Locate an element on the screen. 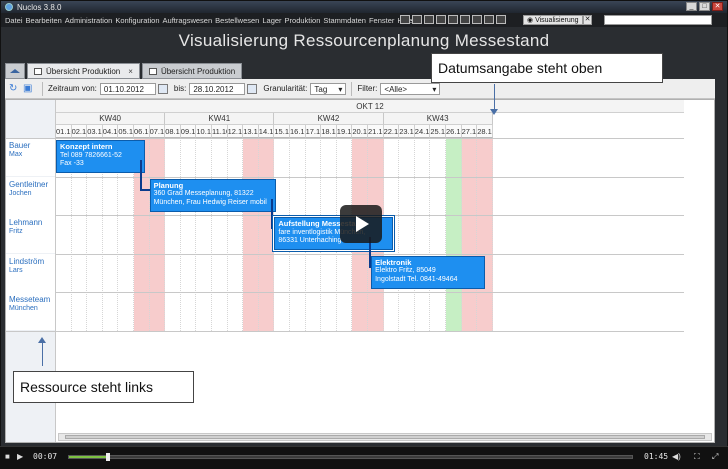 The width and height of the screenshot is (728, 469). window-list-icon is located at coordinates (405, 19).